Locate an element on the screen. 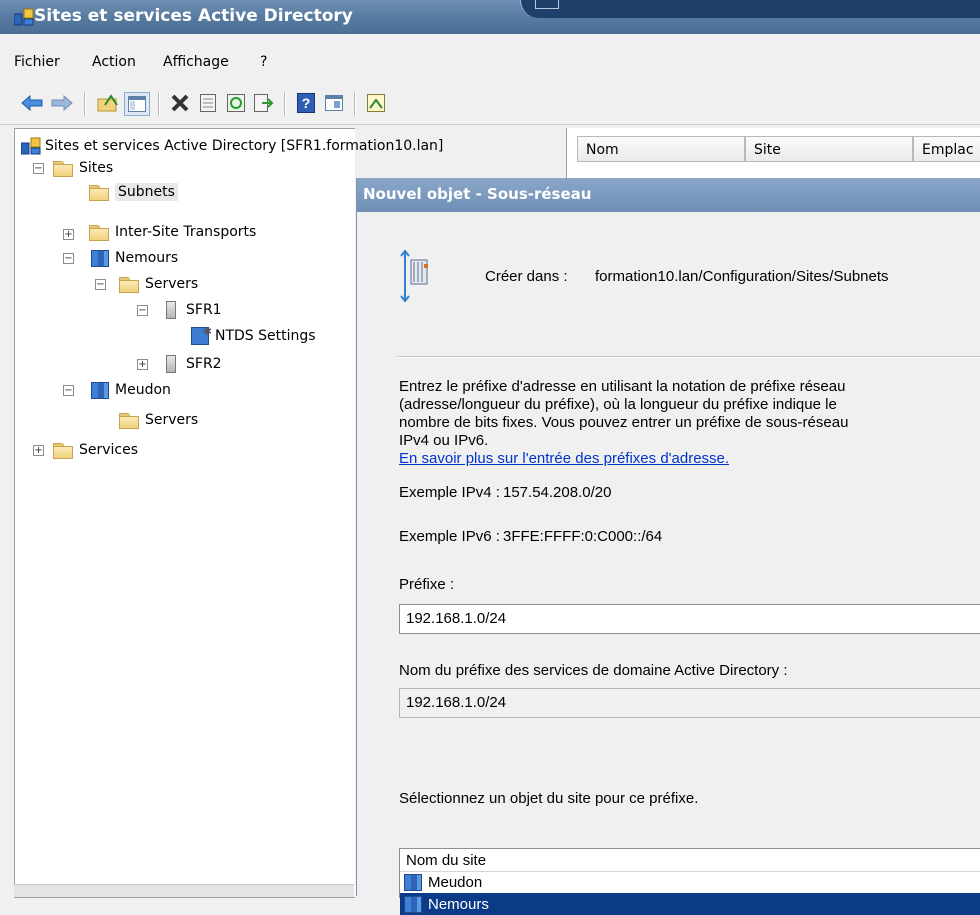 The width and height of the screenshot is (980, 915). column-header-nom: Nom is located at coordinates (661, 149).